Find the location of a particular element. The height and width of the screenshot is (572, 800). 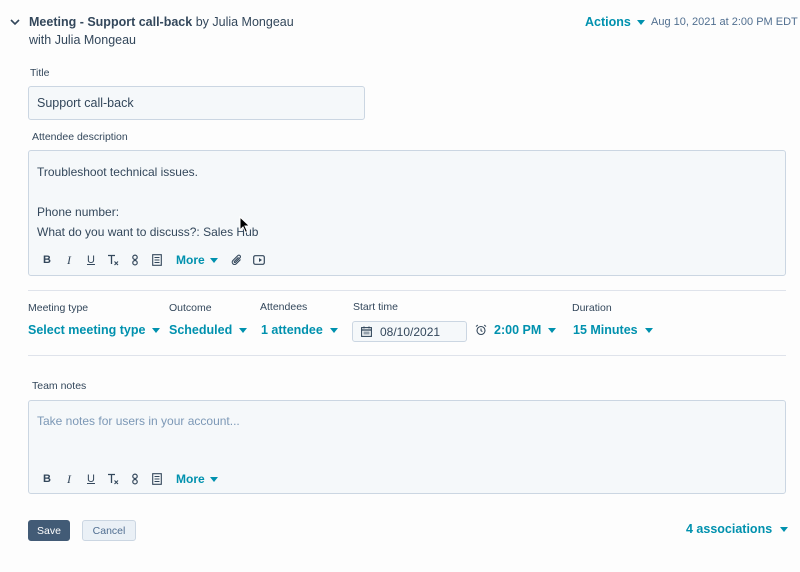

start-date-input: 08/10/2021 is located at coordinates (409, 331).